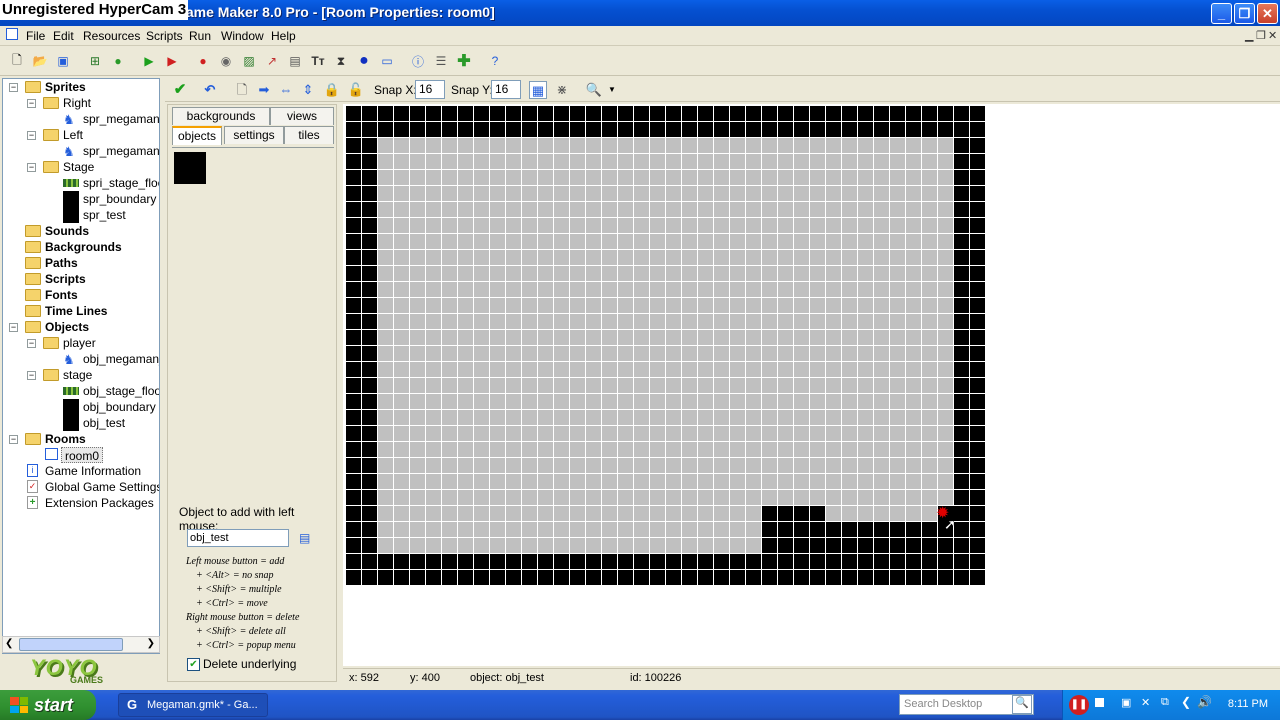 The width and height of the screenshot is (1280, 720). What do you see at coordinates (121, 391) in the screenshot?
I see `tree-item: obj_stage_floor` at bounding box center [121, 391].